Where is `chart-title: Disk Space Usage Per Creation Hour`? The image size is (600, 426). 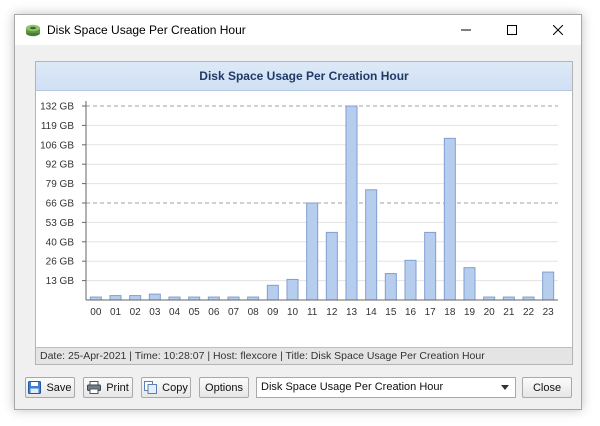
chart-title: Disk Space Usage Per Creation Hour is located at coordinates (304, 76).